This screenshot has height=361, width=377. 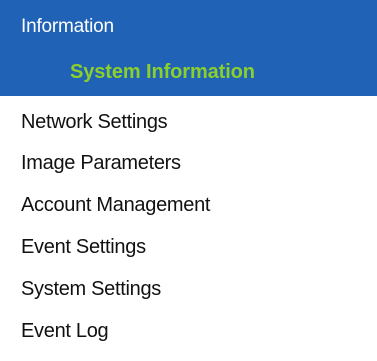 What do you see at coordinates (101, 163) in the screenshot?
I see `sidebar-item-image-parameters: Image Parameters` at bounding box center [101, 163].